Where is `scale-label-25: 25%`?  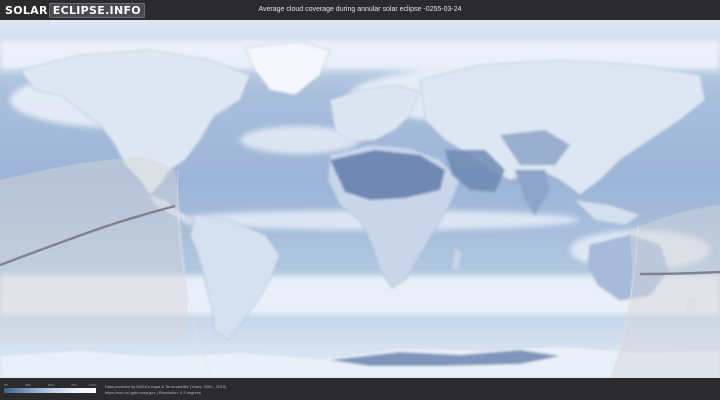
scale-label-25: 25% is located at coordinates (28, 385).